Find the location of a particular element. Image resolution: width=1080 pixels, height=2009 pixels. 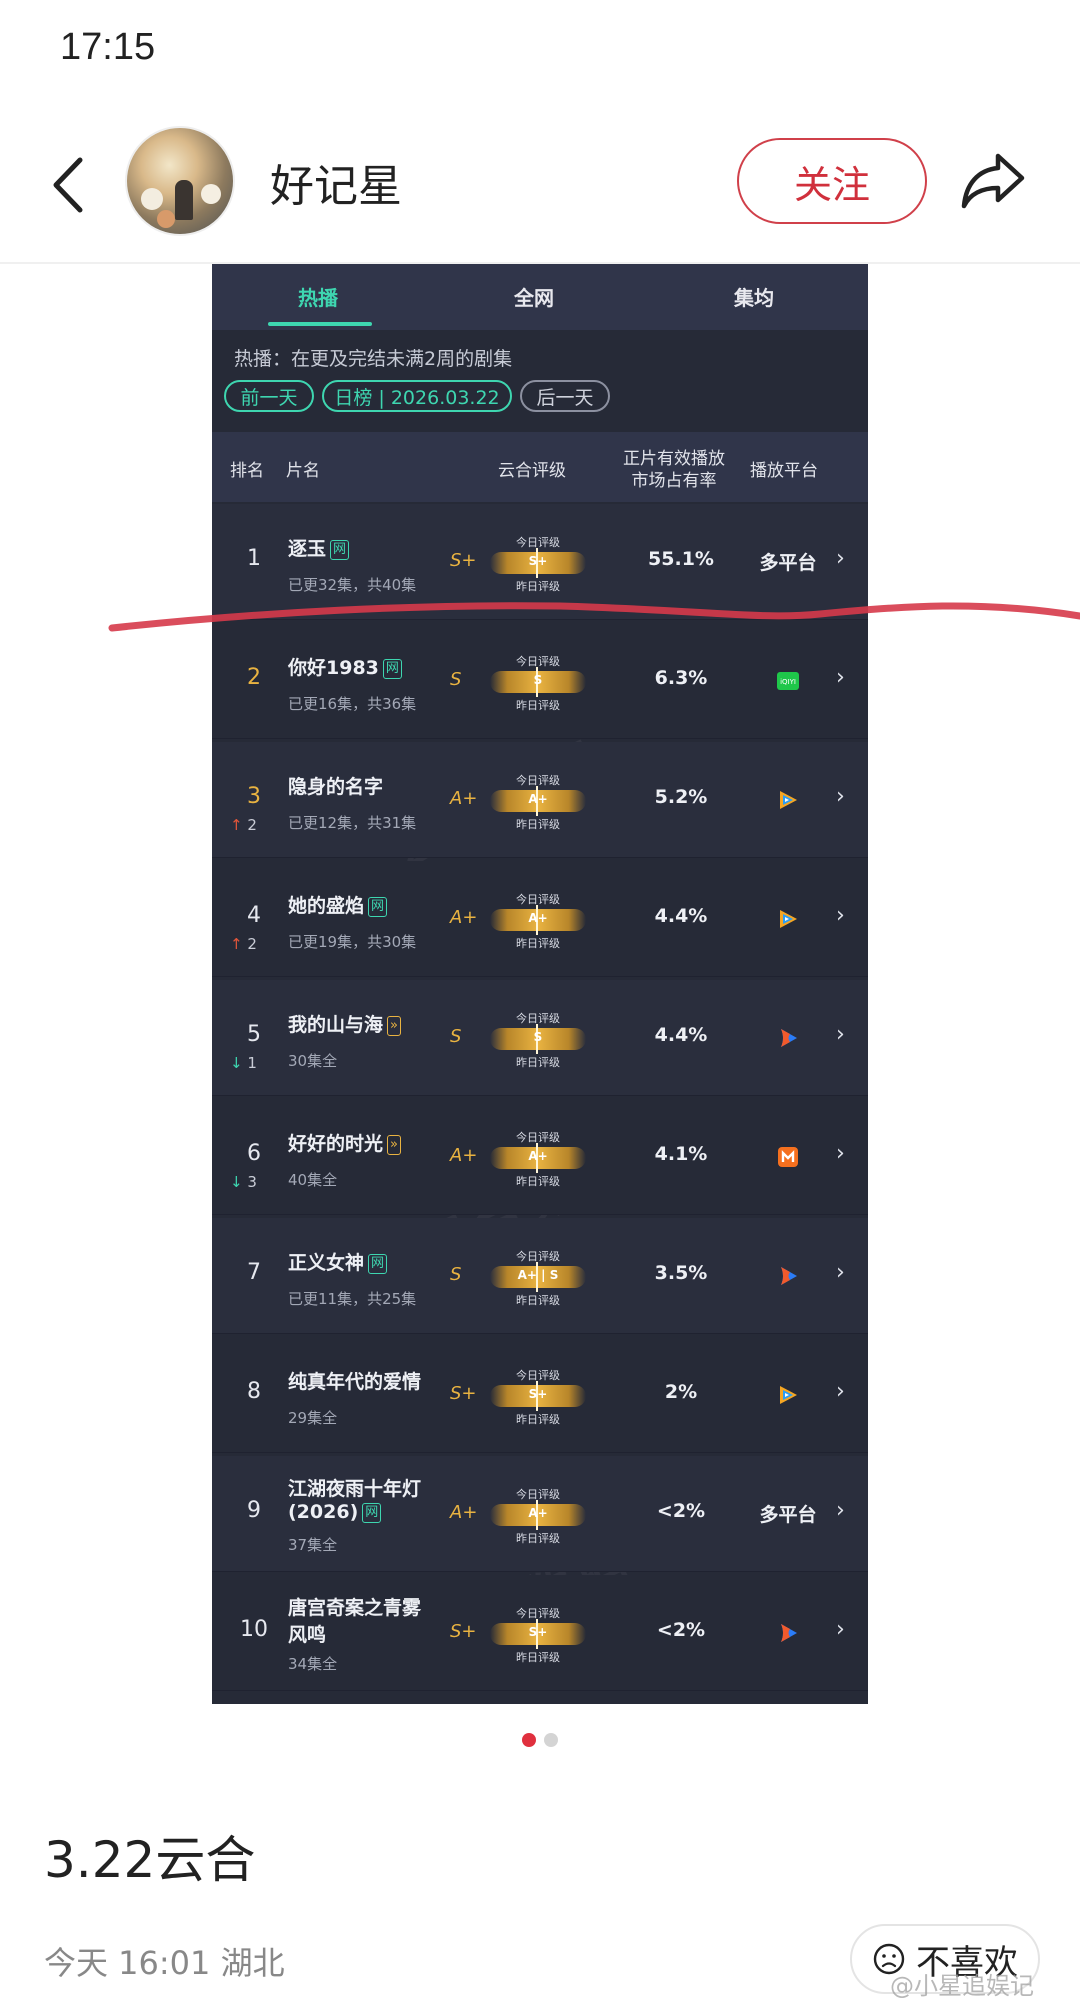

iqiyi-icon: iQIYI is located at coordinates (788, 681).